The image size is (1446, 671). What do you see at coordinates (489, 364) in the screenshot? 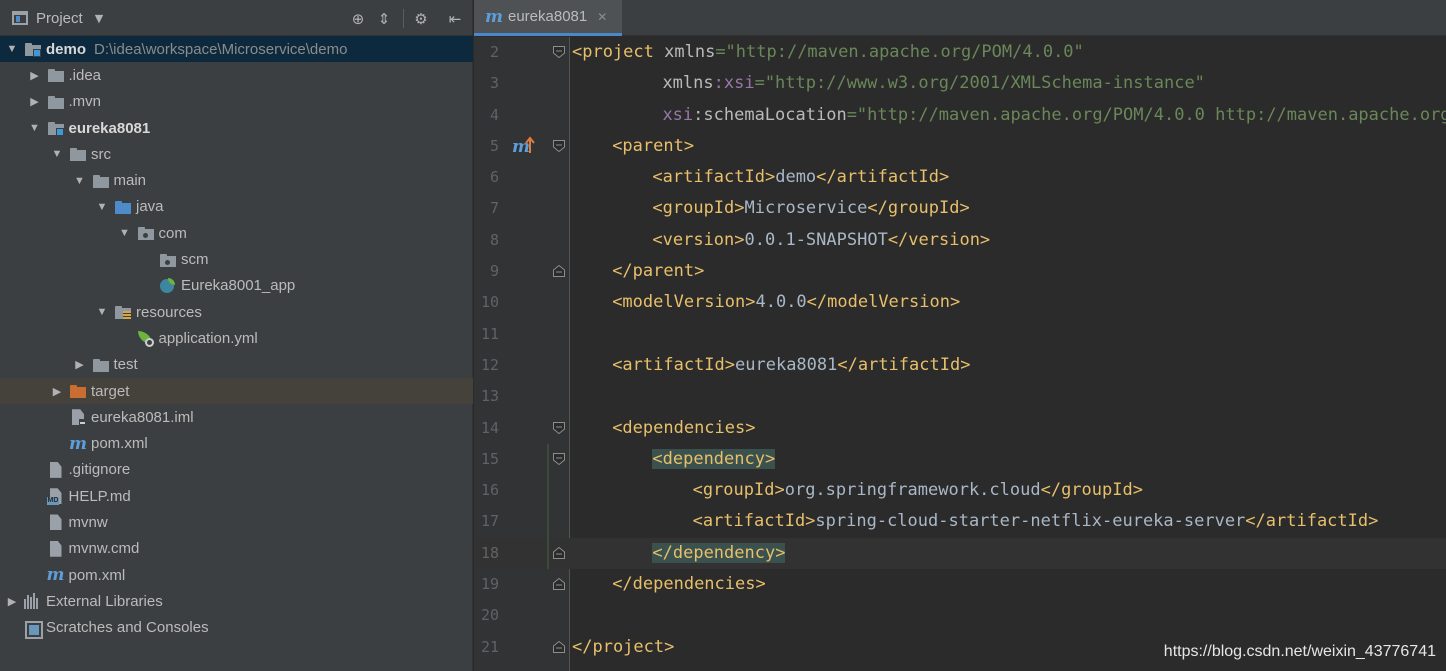
I see `line-number: 12` at bounding box center [489, 364].